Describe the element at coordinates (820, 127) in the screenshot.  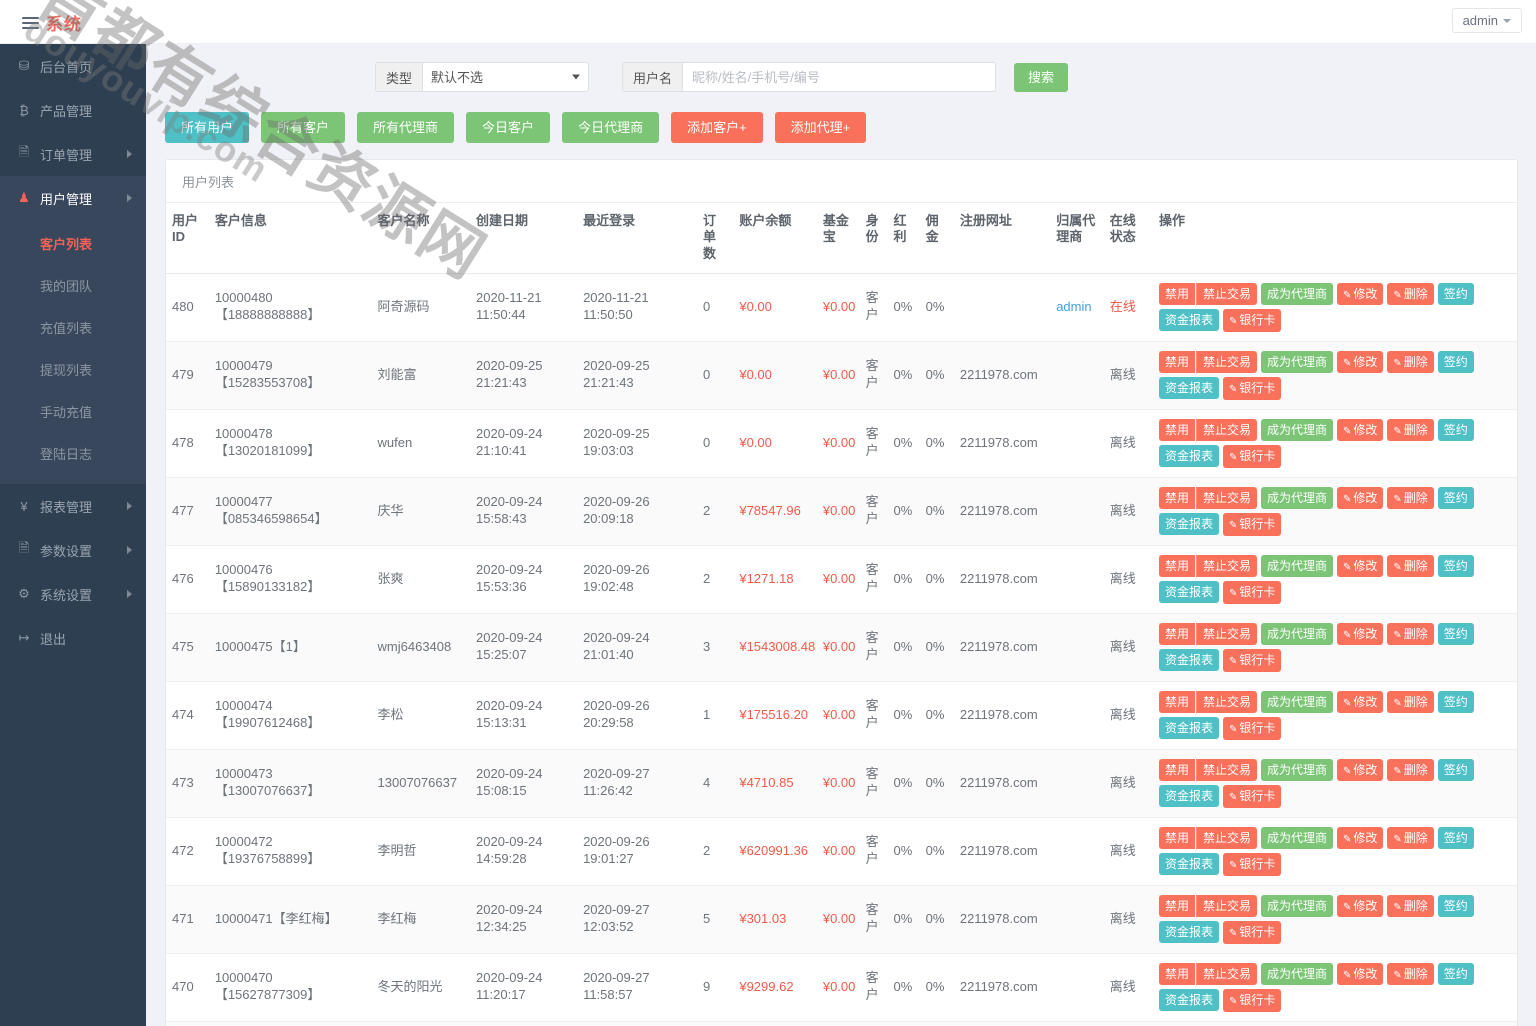
I see `add-agent-button: 添加代理+` at that location.